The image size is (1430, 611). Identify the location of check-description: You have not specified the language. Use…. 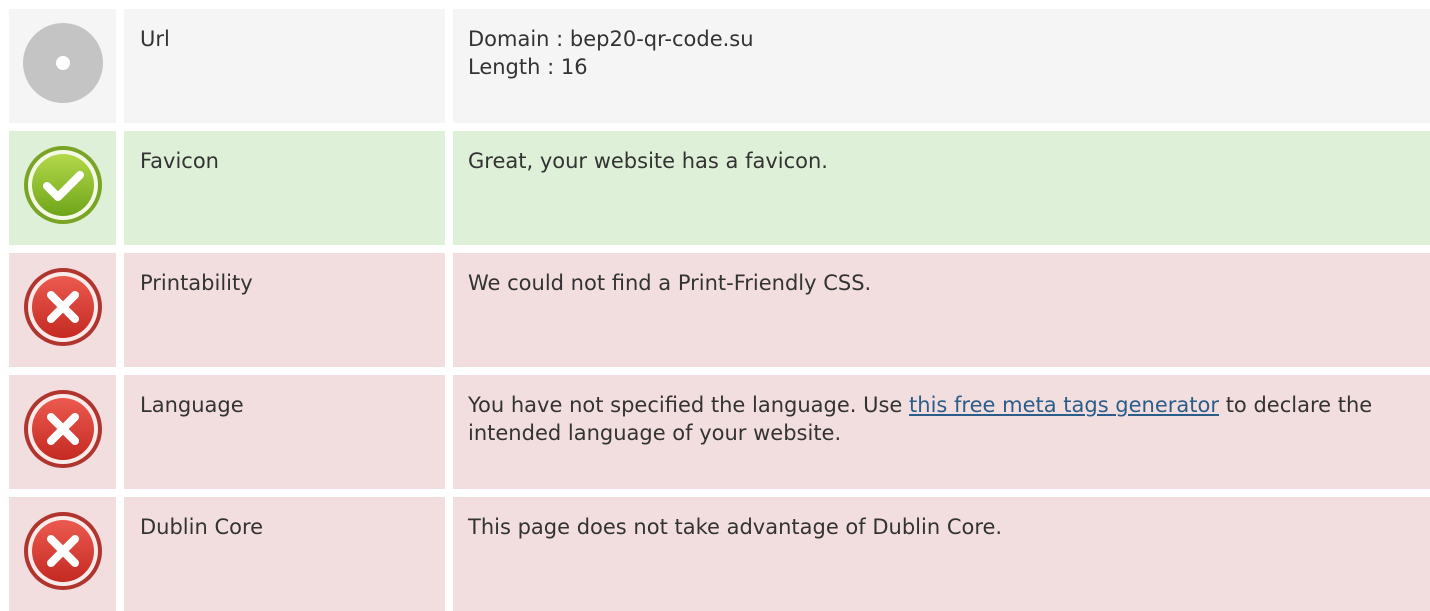
(941, 432).